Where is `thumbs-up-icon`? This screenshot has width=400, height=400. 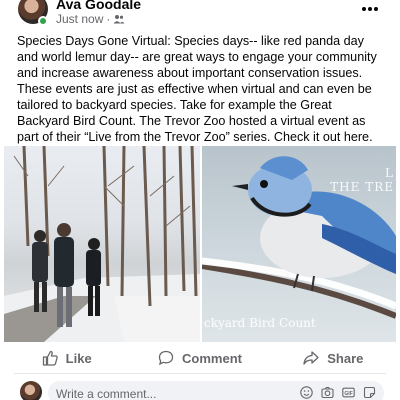 thumbs-up-icon is located at coordinates (50, 358).